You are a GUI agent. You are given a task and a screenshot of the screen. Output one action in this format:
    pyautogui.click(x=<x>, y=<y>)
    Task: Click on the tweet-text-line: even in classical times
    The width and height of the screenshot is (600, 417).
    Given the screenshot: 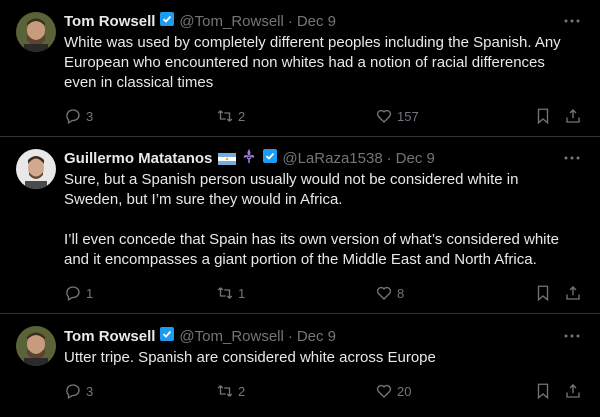 What is the action you would take?
    pyautogui.click(x=139, y=82)
    